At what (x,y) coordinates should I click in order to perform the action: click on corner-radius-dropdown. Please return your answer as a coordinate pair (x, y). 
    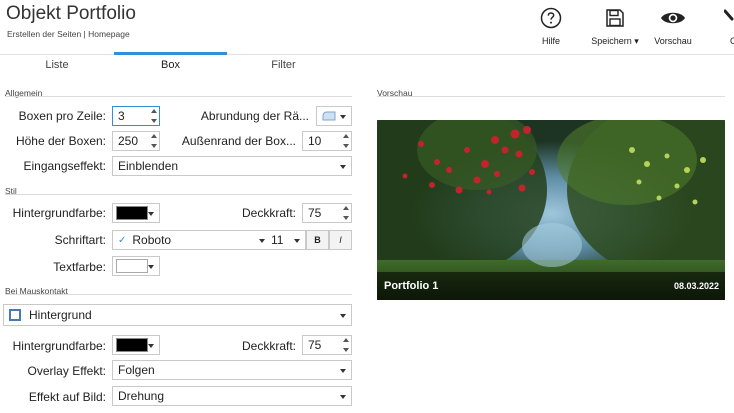
    Looking at the image, I should click on (334, 116).